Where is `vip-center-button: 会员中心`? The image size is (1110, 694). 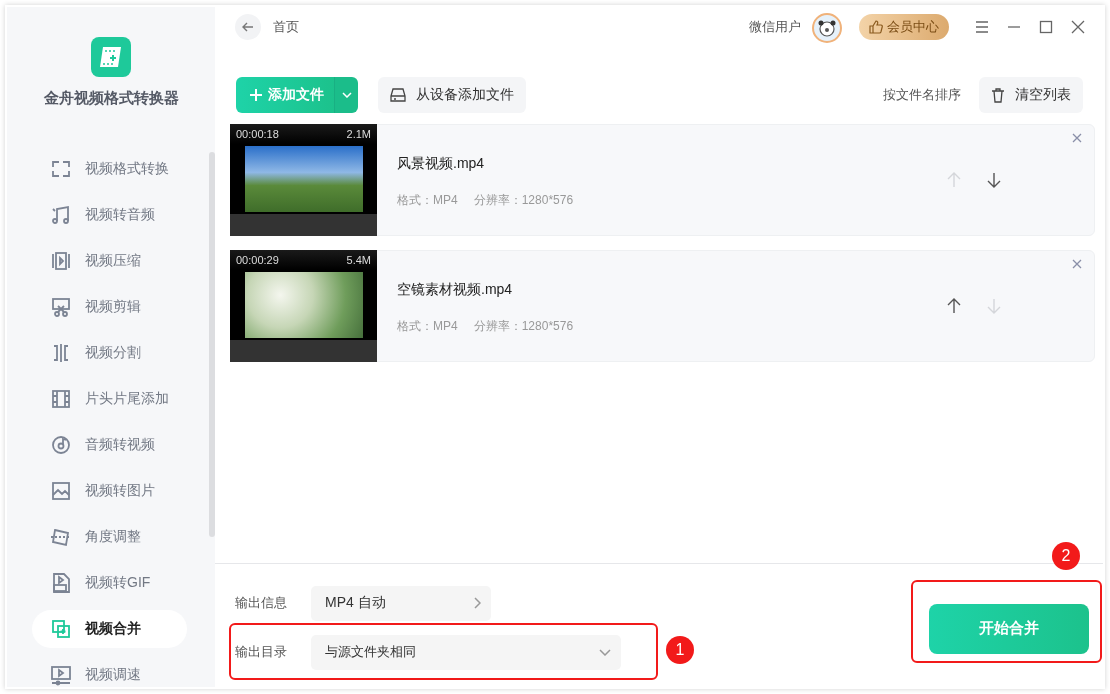
vip-center-button: 会员中心 is located at coordinates (904, 27).